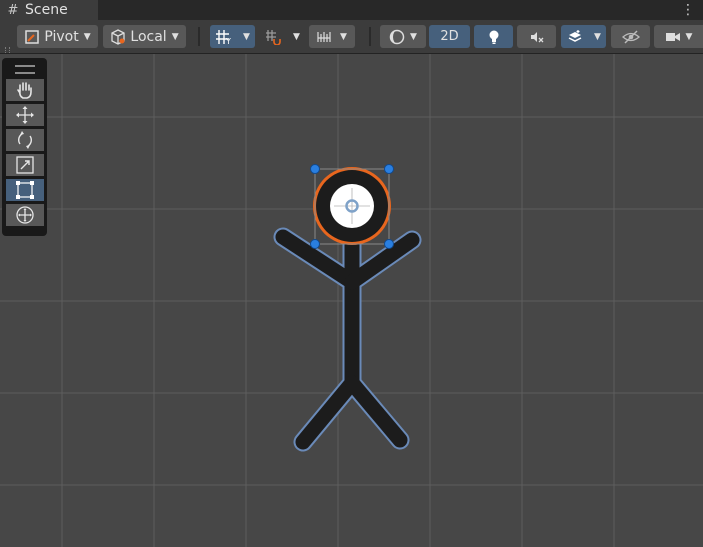 The height and width of the screenshot is (547, 703). I want to click on grid-snap-button: Y, so click(224, 36).